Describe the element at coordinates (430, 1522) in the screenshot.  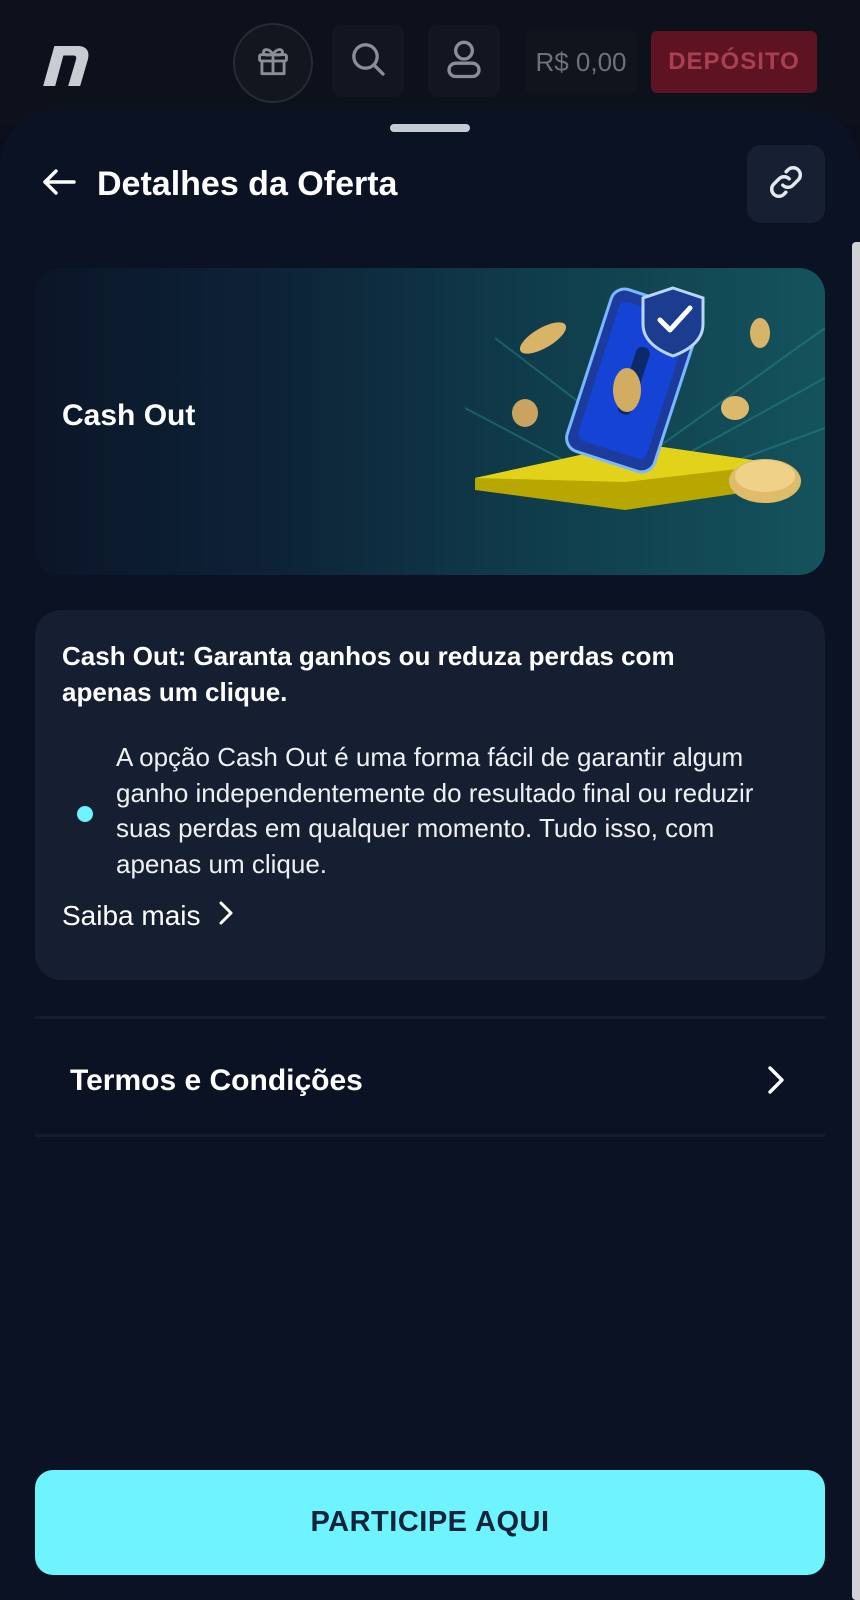
I see `participate-button: PARTICIPE AQUI` at that location.